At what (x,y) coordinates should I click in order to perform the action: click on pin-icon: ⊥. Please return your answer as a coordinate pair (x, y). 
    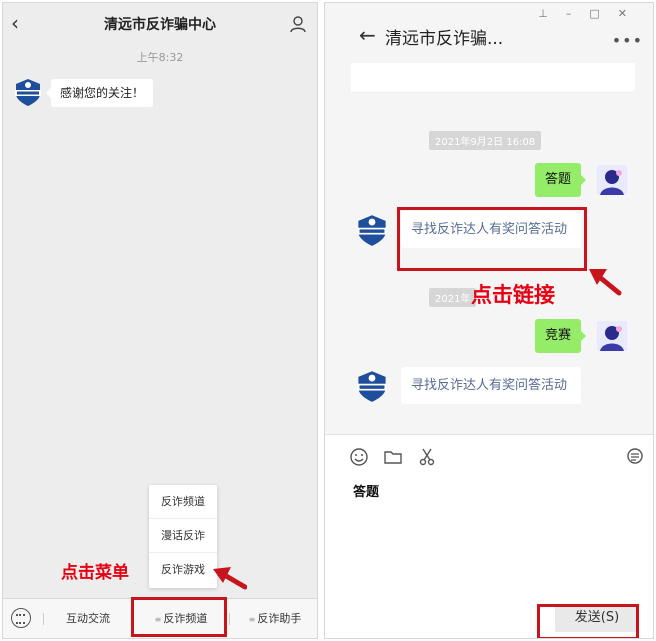
    Looking at the image, I should click on (552, 13).